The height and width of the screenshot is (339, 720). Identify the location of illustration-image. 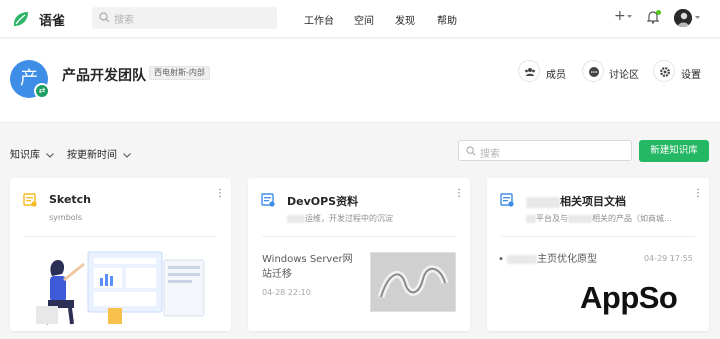
(120, 288).